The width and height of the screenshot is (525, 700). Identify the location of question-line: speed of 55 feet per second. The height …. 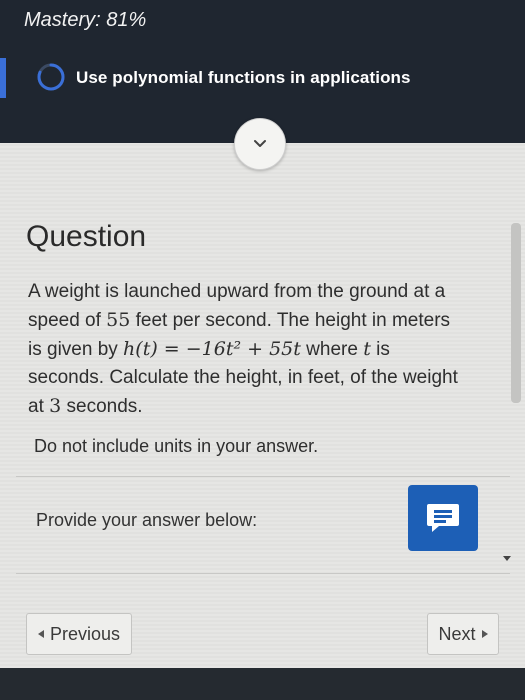
(239, 320).